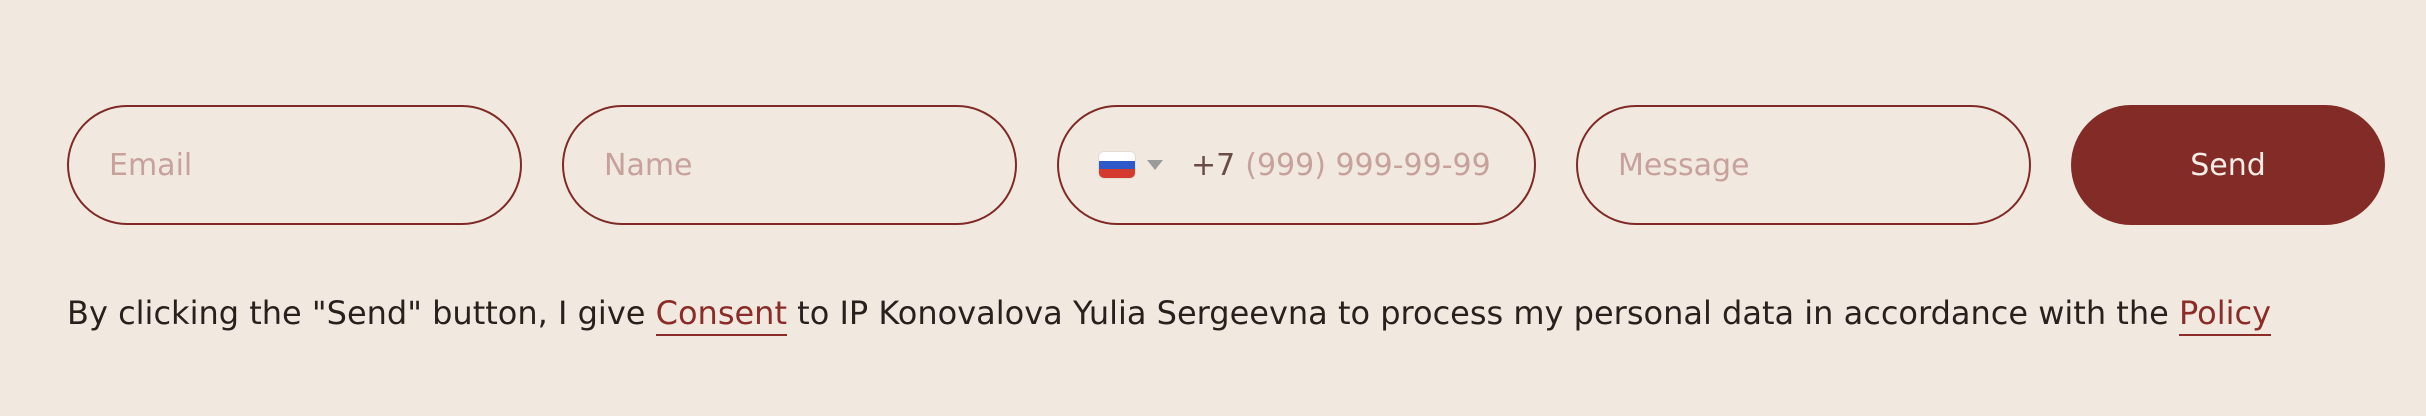 The height and width of the screenshot is (416, 2426). I want to click on email-field, so click(294, 165).